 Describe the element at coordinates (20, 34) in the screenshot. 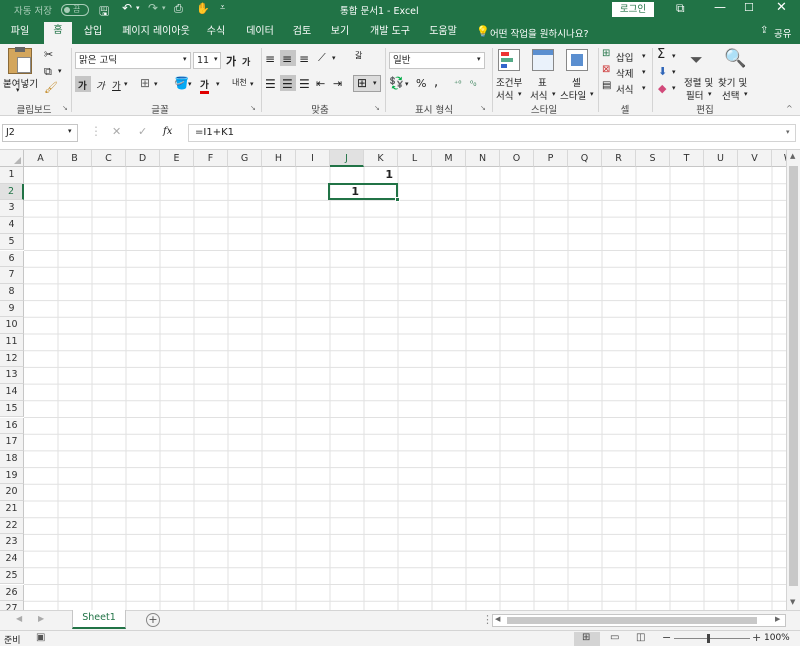

I see `tab-file: 파일` at that location.